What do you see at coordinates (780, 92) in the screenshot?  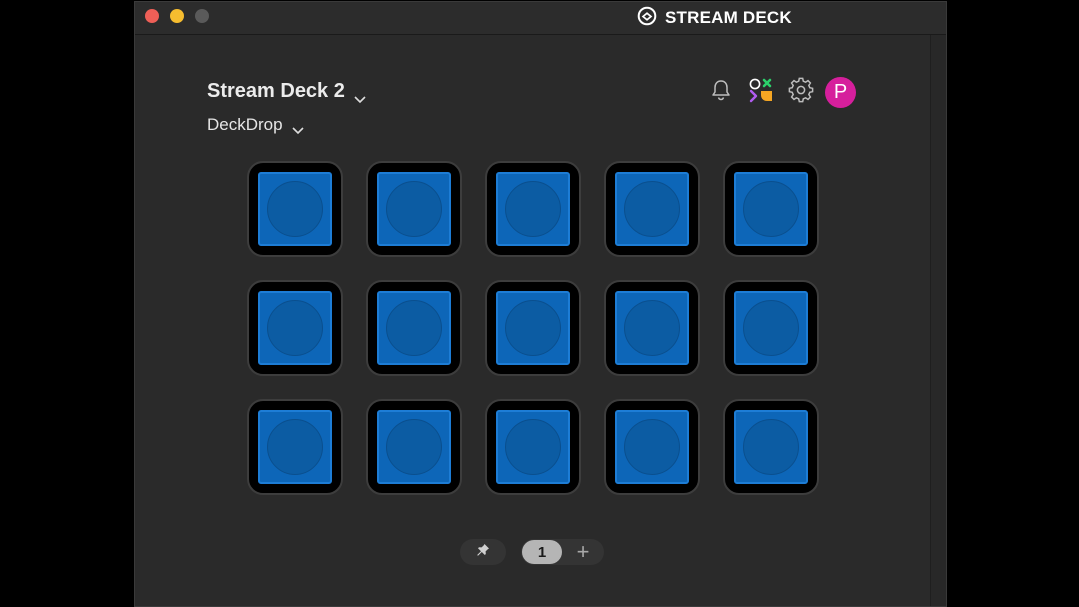 I see `header-toolbar: P` at bounding box center [780, 92].